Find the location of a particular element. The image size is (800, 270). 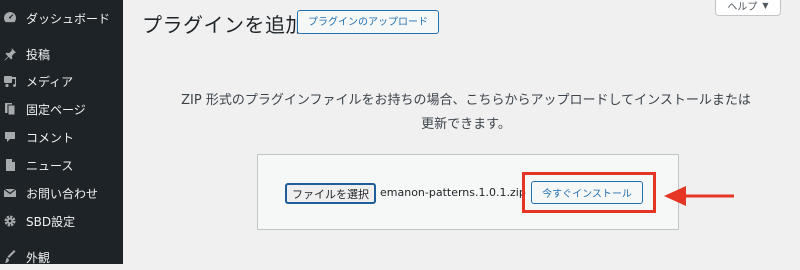

install-now-button: 今すぐインストール is located at coordinates (587, 192).